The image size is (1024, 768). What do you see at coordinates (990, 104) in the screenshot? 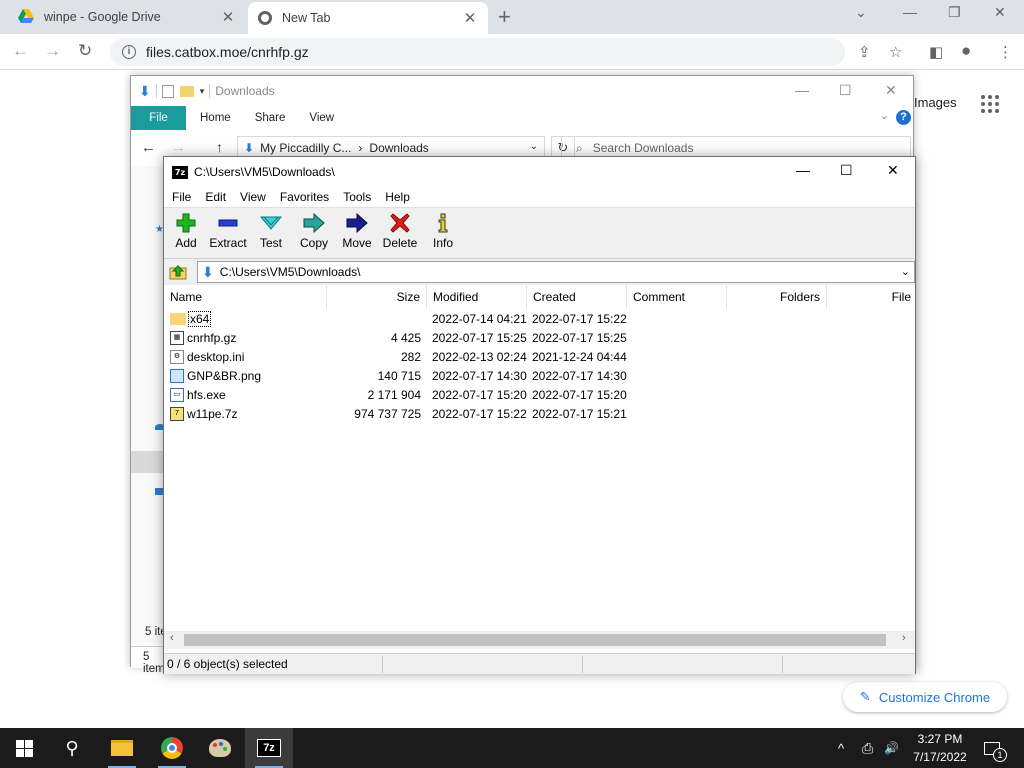
I see `apps-grid-icon` at bounding box center [990, 104].